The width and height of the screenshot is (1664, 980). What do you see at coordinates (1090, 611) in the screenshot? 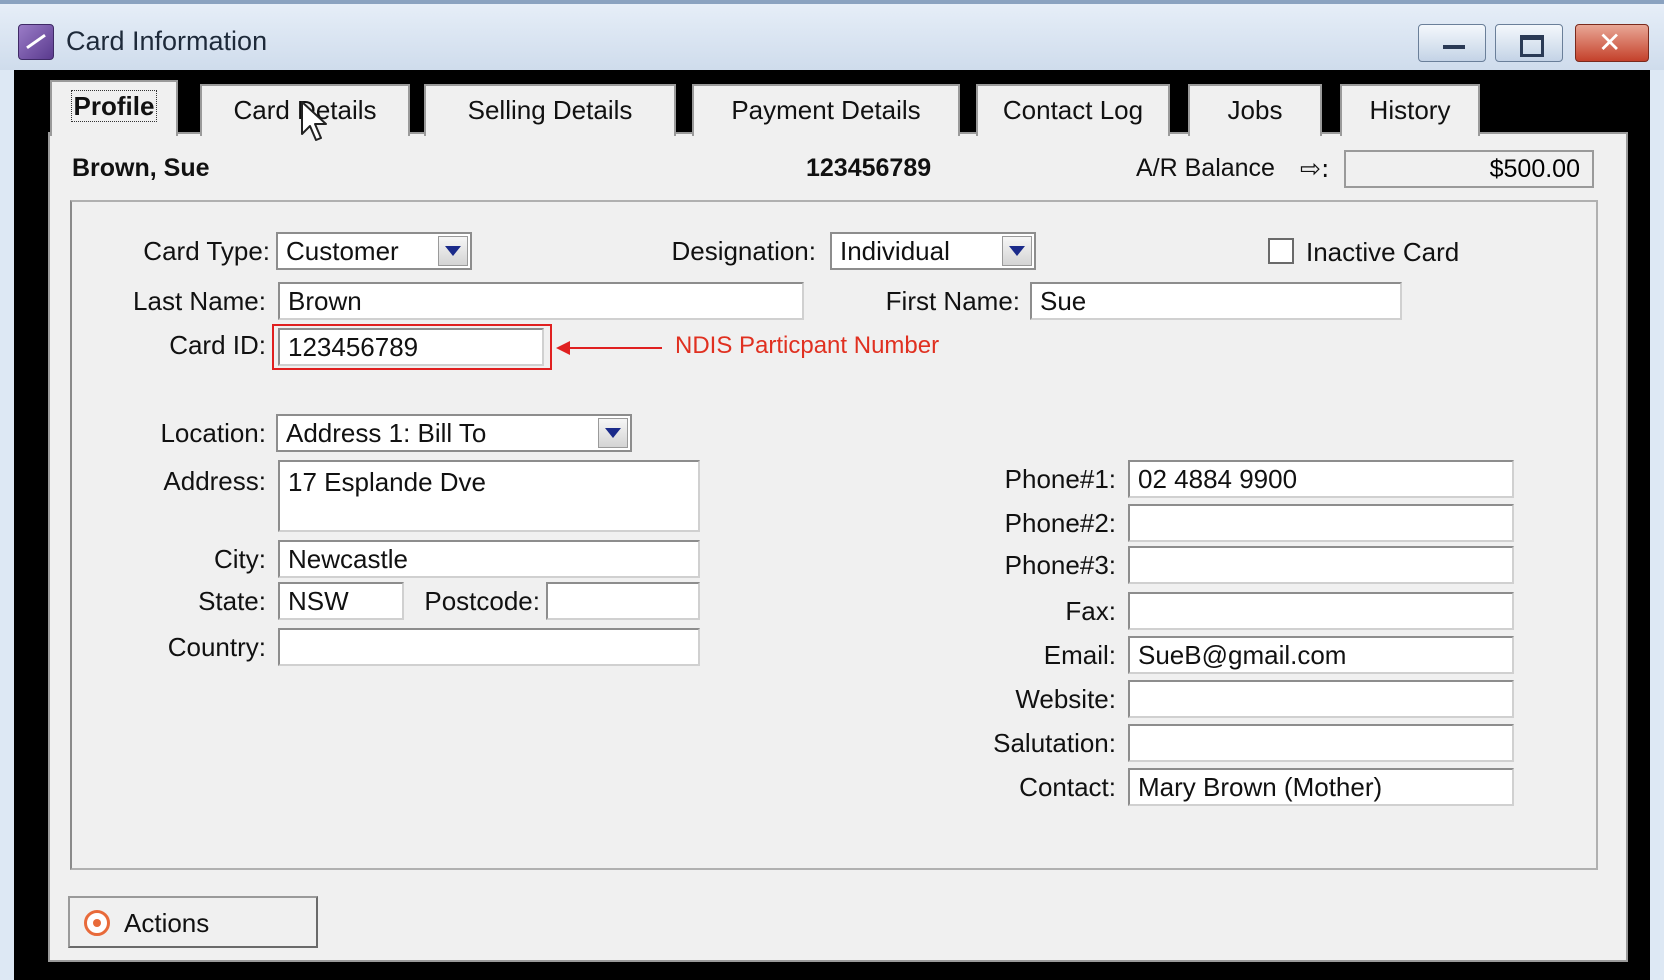
I see `fax-label: Fax:` at bounding box center [1090, 611].